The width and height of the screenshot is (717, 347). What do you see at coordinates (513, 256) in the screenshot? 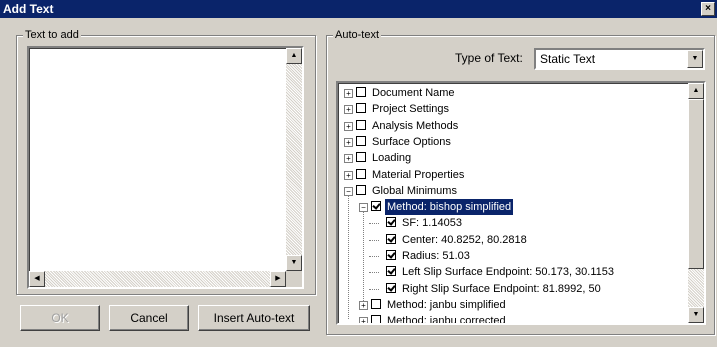
I see `tree-item: Radius: 51.03` at bounding box center [513, 256].